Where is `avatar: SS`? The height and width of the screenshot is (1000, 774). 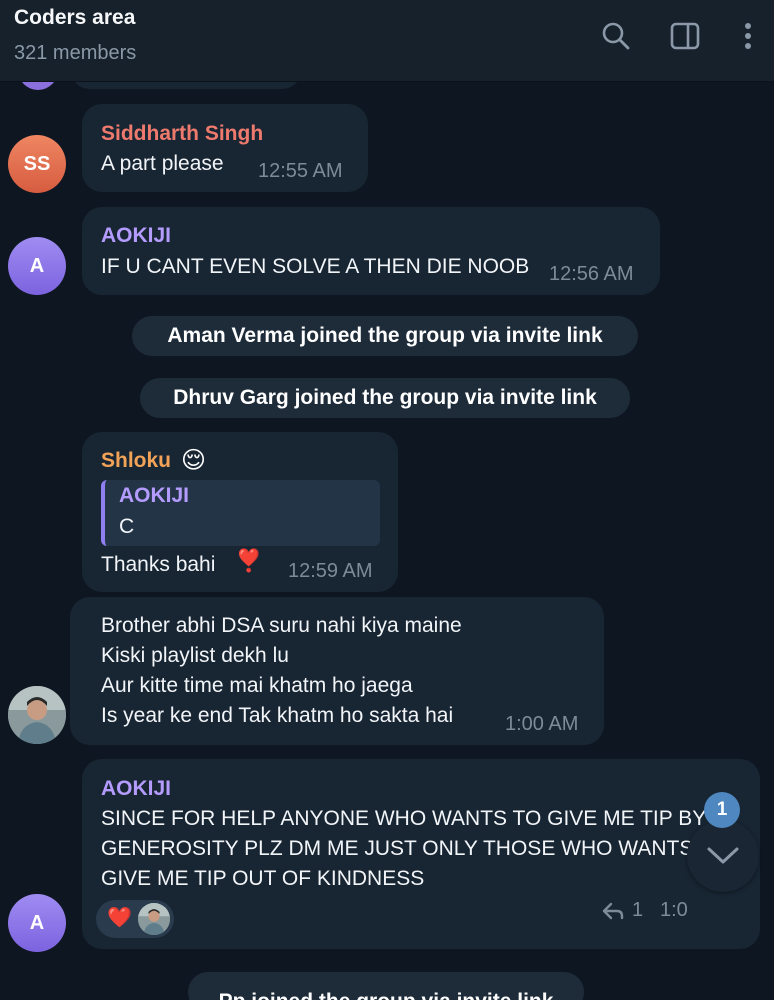
avatar: SS is located at coordinates (37, 164).